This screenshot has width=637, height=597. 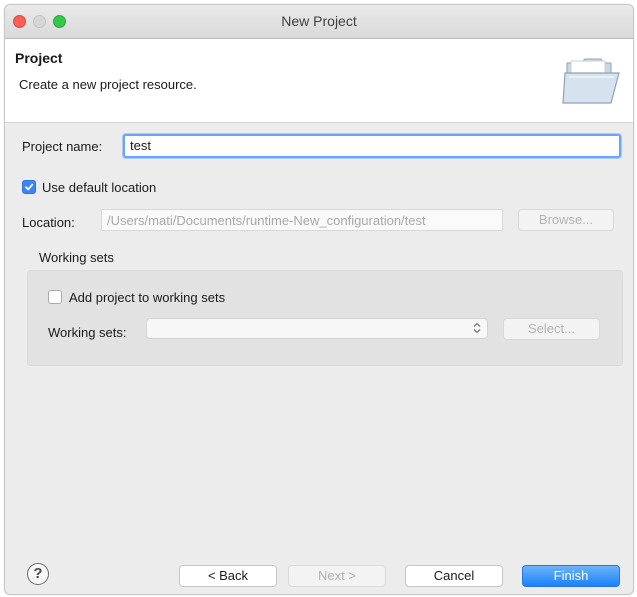 I want to click on cancel-button: Cancel, so click(x=454, y=576).